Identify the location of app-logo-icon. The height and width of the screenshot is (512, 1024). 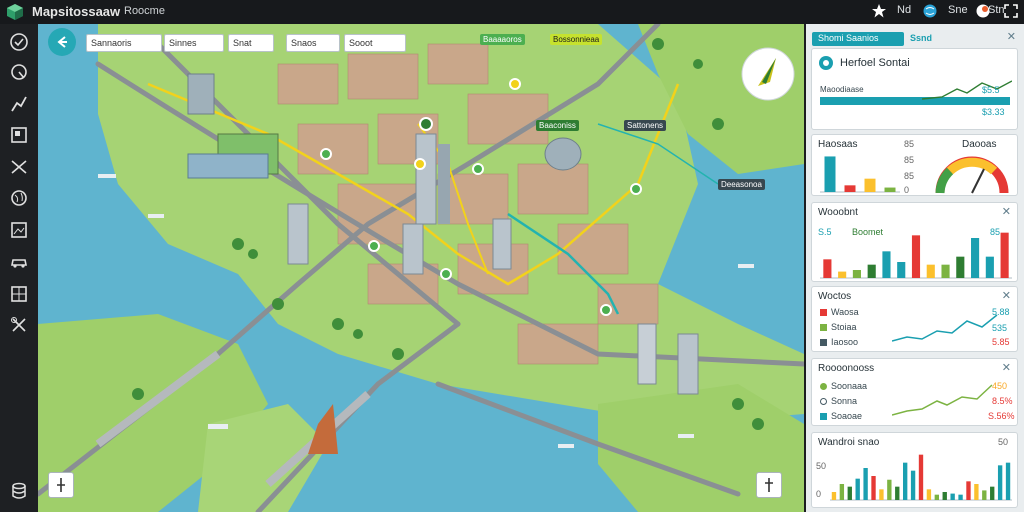
(15, 12).